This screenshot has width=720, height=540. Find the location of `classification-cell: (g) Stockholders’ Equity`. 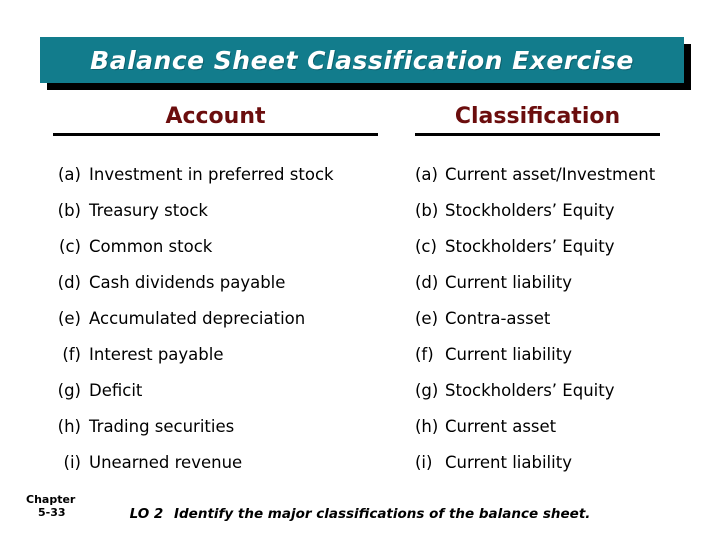

classification-cell: (g) Stockholders’ Equity is located at coordinates (514, 390).